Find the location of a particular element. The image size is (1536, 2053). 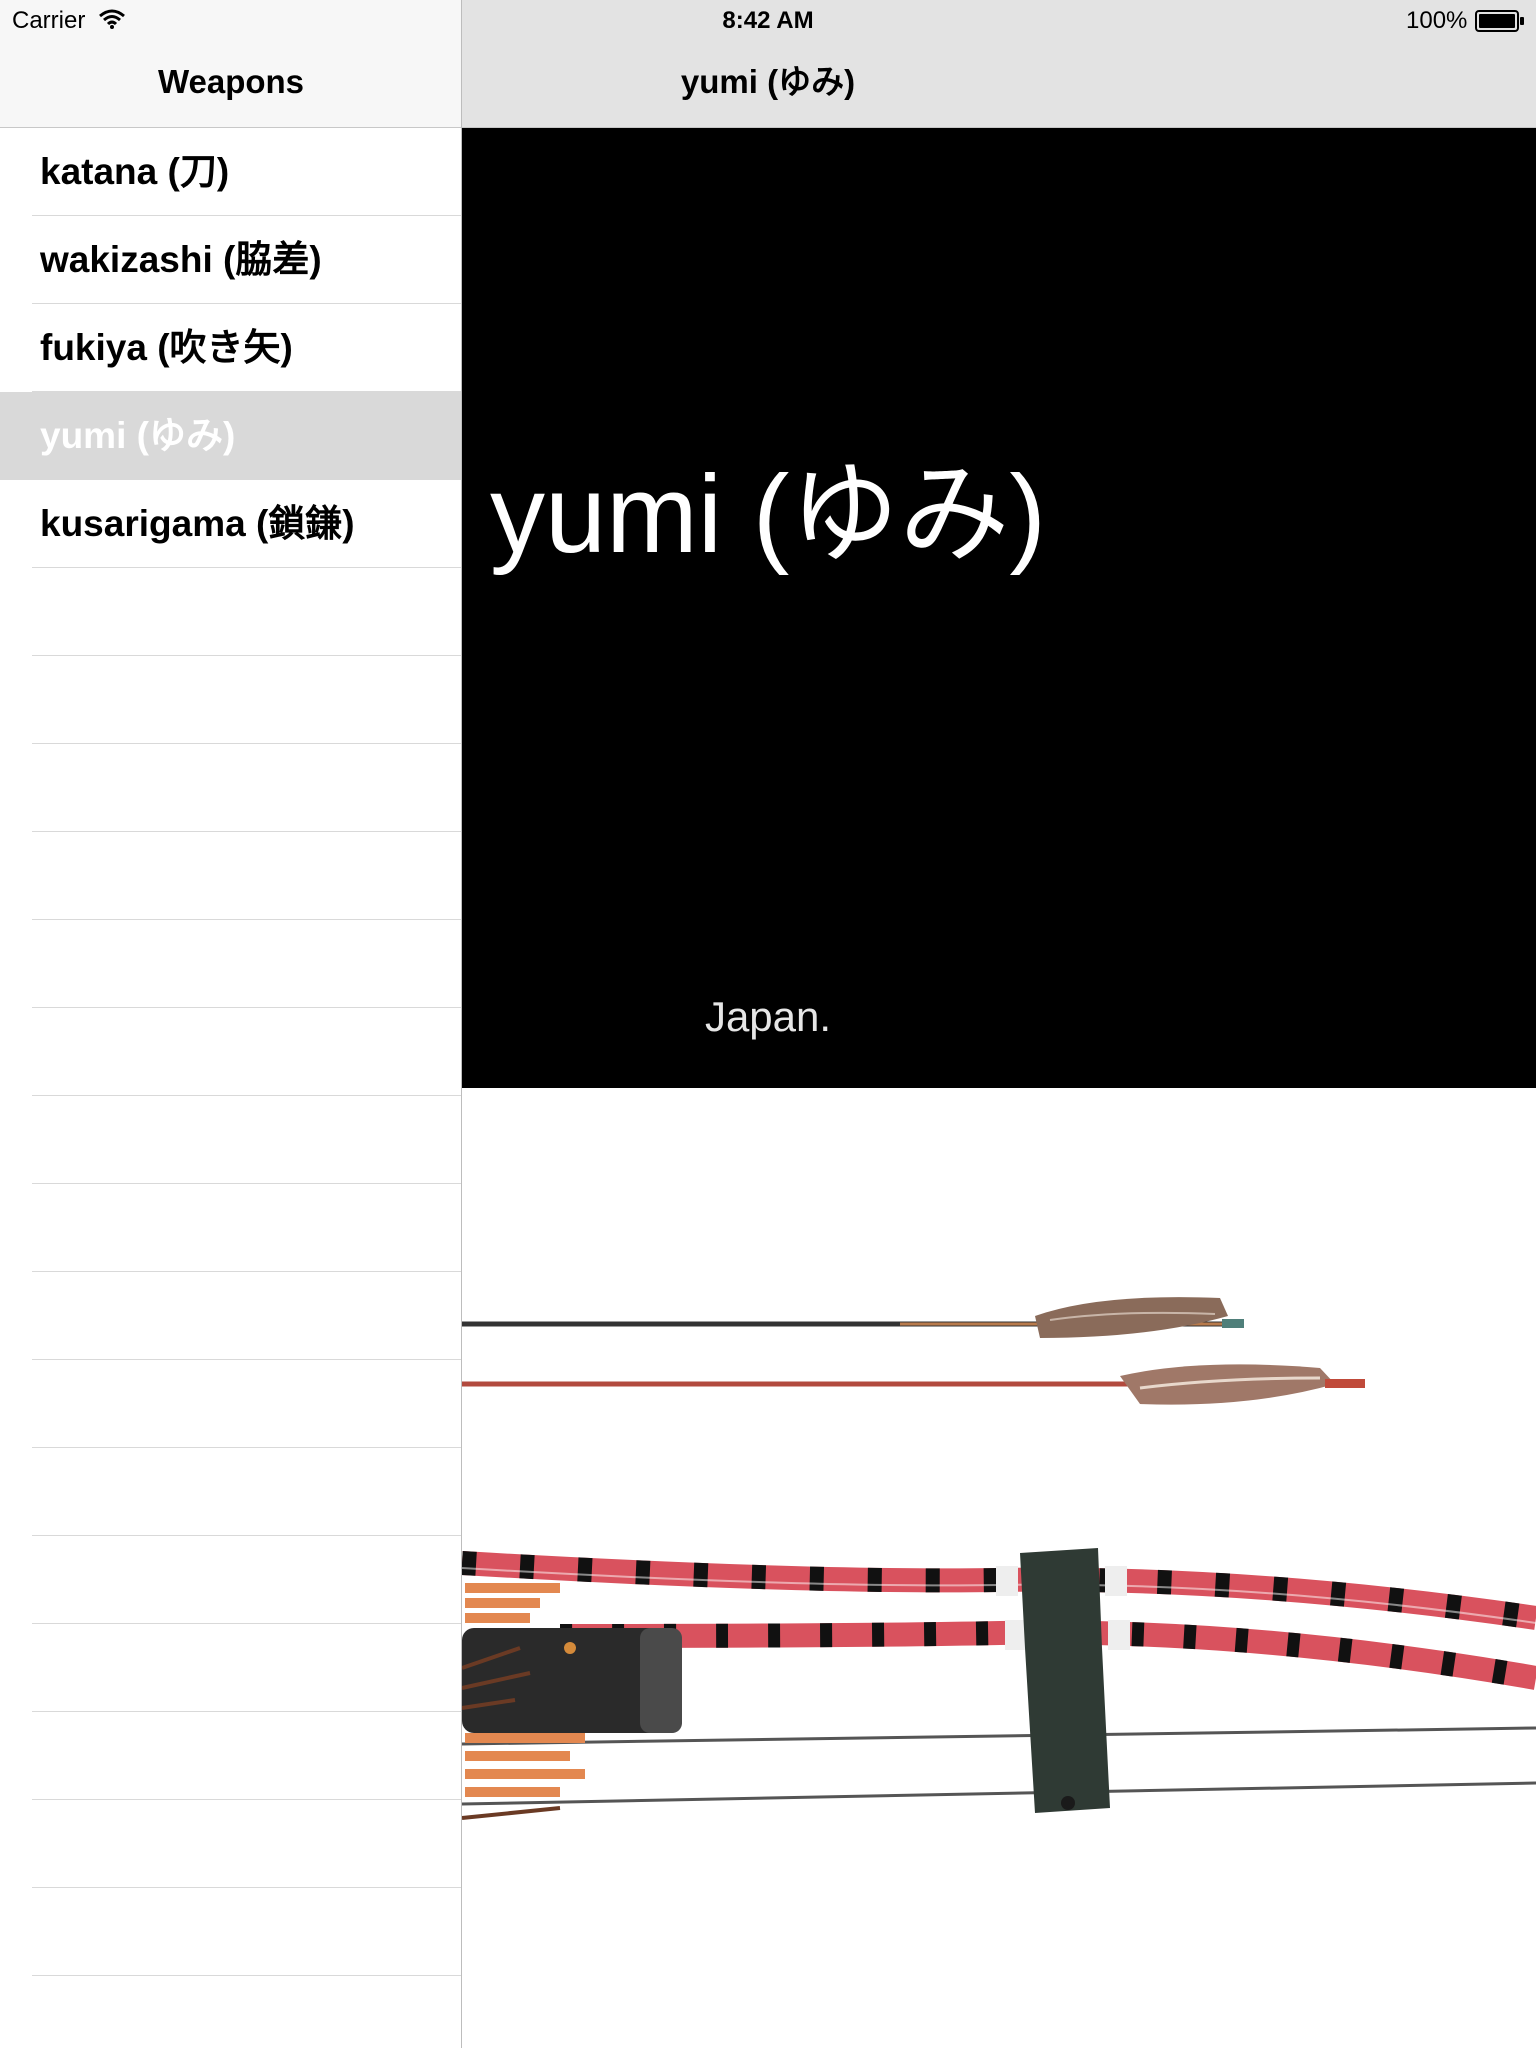

master-title: Weapons is located at coordinates (231, 81).